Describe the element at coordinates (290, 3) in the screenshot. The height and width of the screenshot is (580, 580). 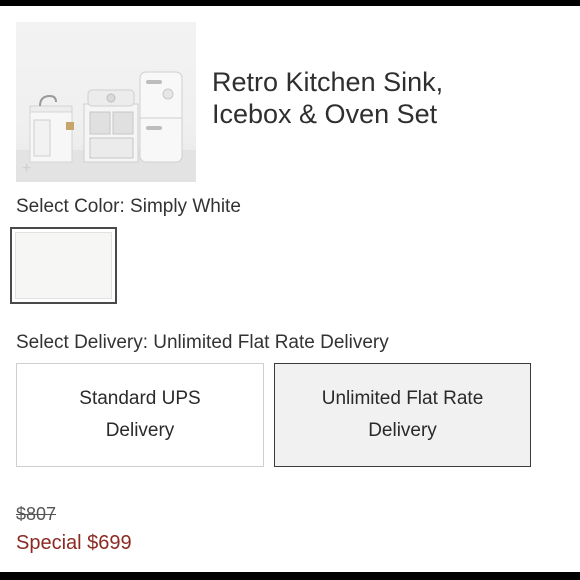
I see `top-bar` at that location.